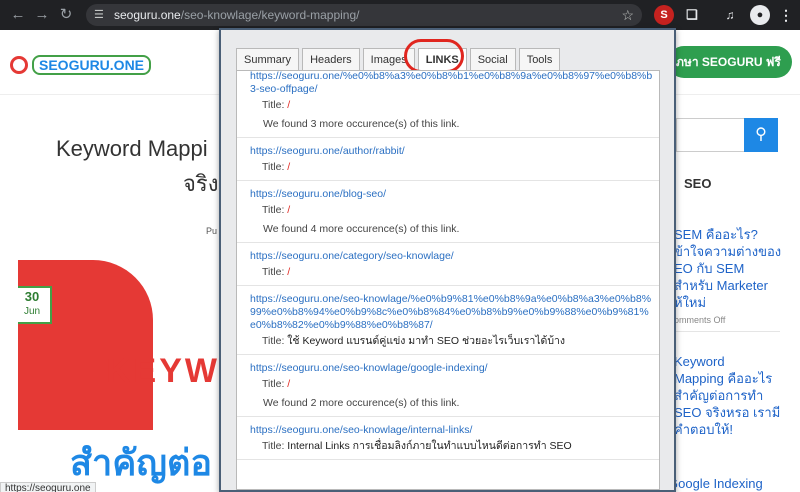 This screenshot has width=800, height=492. I want to click on hero-word: KEYW, so click(163, 371).